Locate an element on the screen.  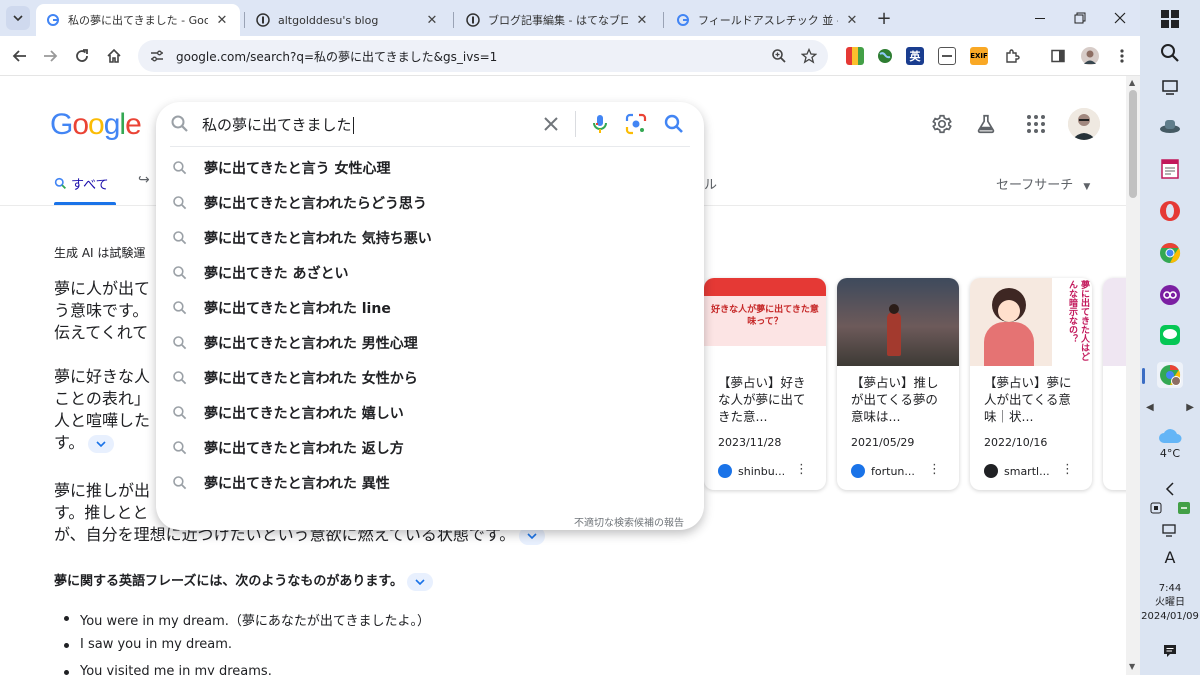
search-submit-icon is located at coordinates (674, 124).